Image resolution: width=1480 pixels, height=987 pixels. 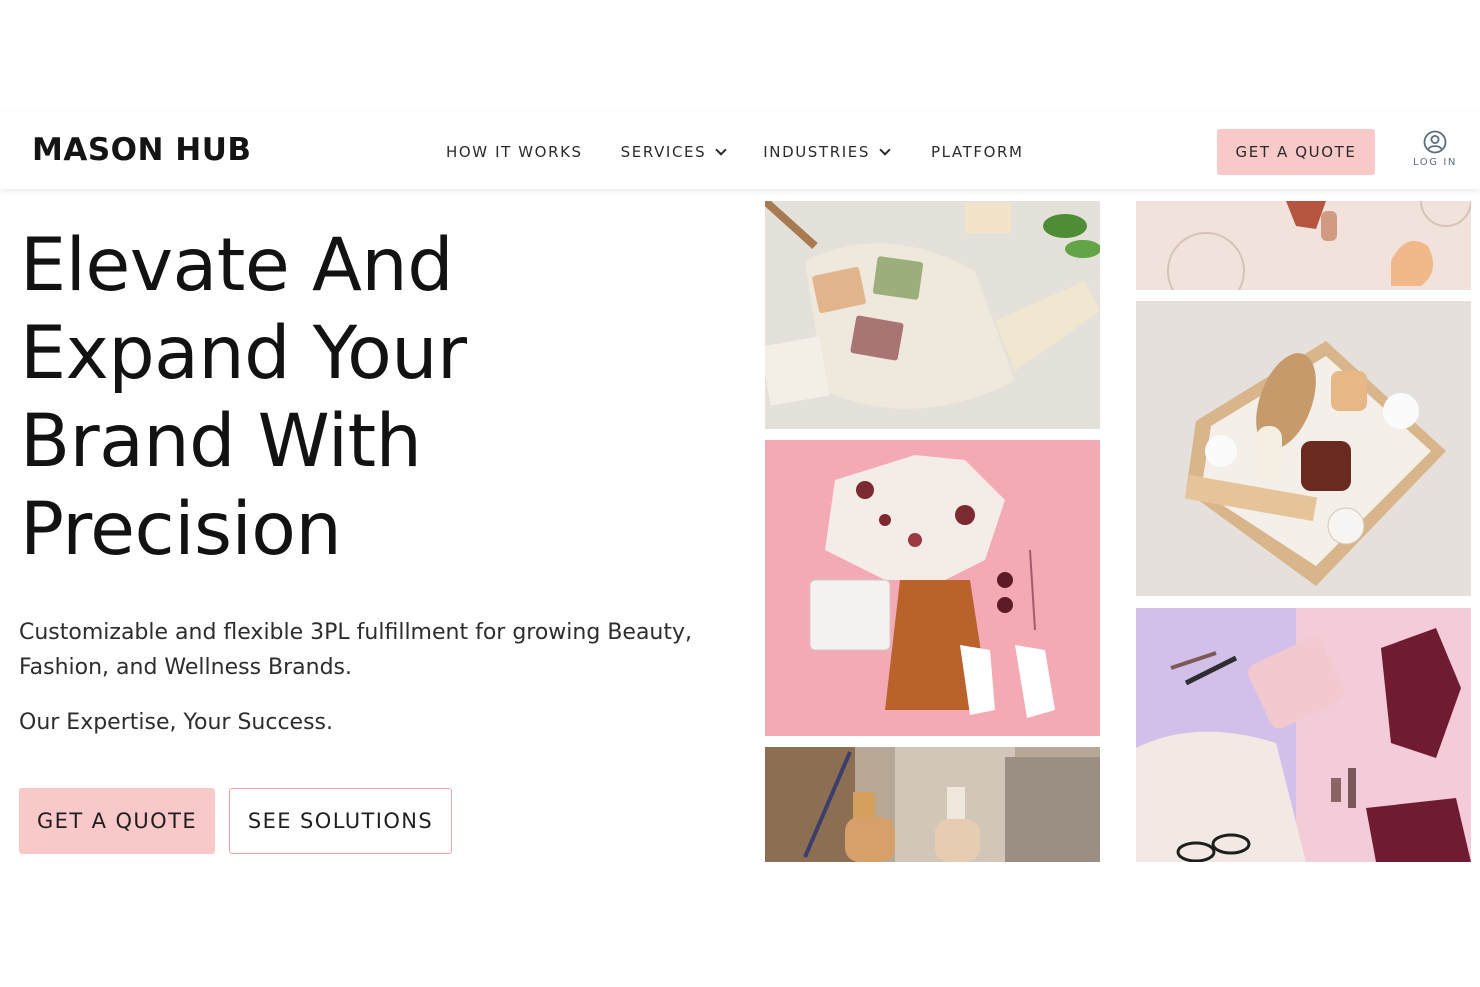 What do you see at coordinates (221, 441) in the screenshot?
I see `hero-title-line: Brand With` at bounding box center [221, 441].